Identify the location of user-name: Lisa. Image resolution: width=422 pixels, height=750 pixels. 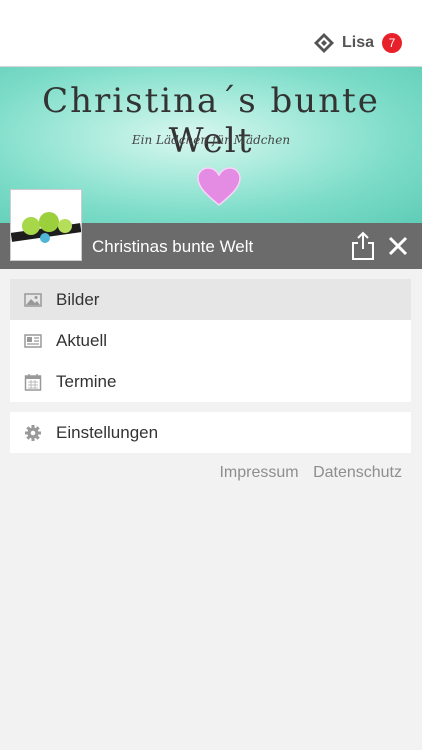
(358, 43).